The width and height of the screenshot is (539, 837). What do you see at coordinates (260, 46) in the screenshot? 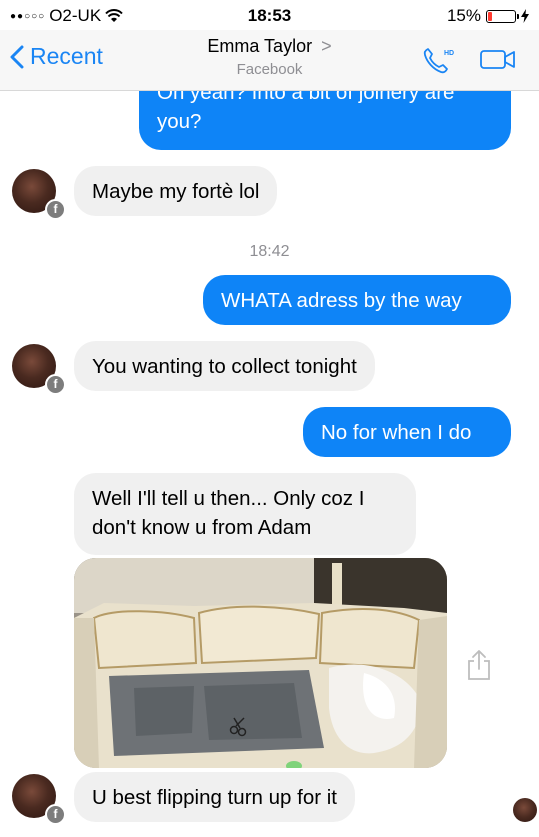
I see `contact-name: Emma Taylor` at bounding box center [260, 46].